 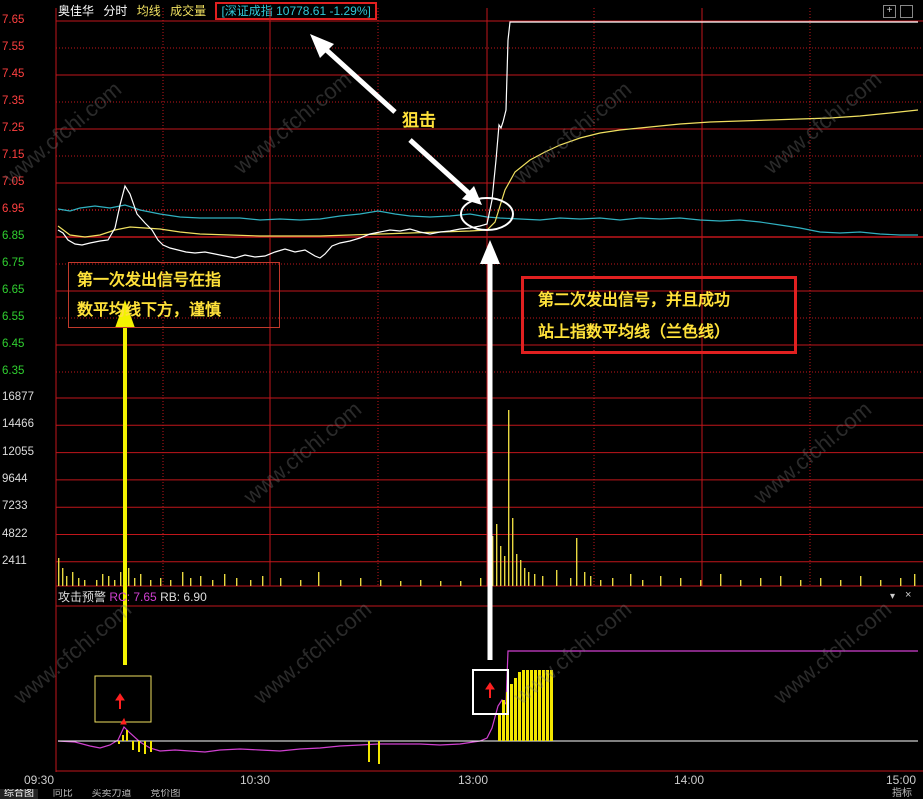 What do you see at coordinates (63, 794) in the screenshot?
I see `tab-compare: 同比` at bounding box center [63, 794].